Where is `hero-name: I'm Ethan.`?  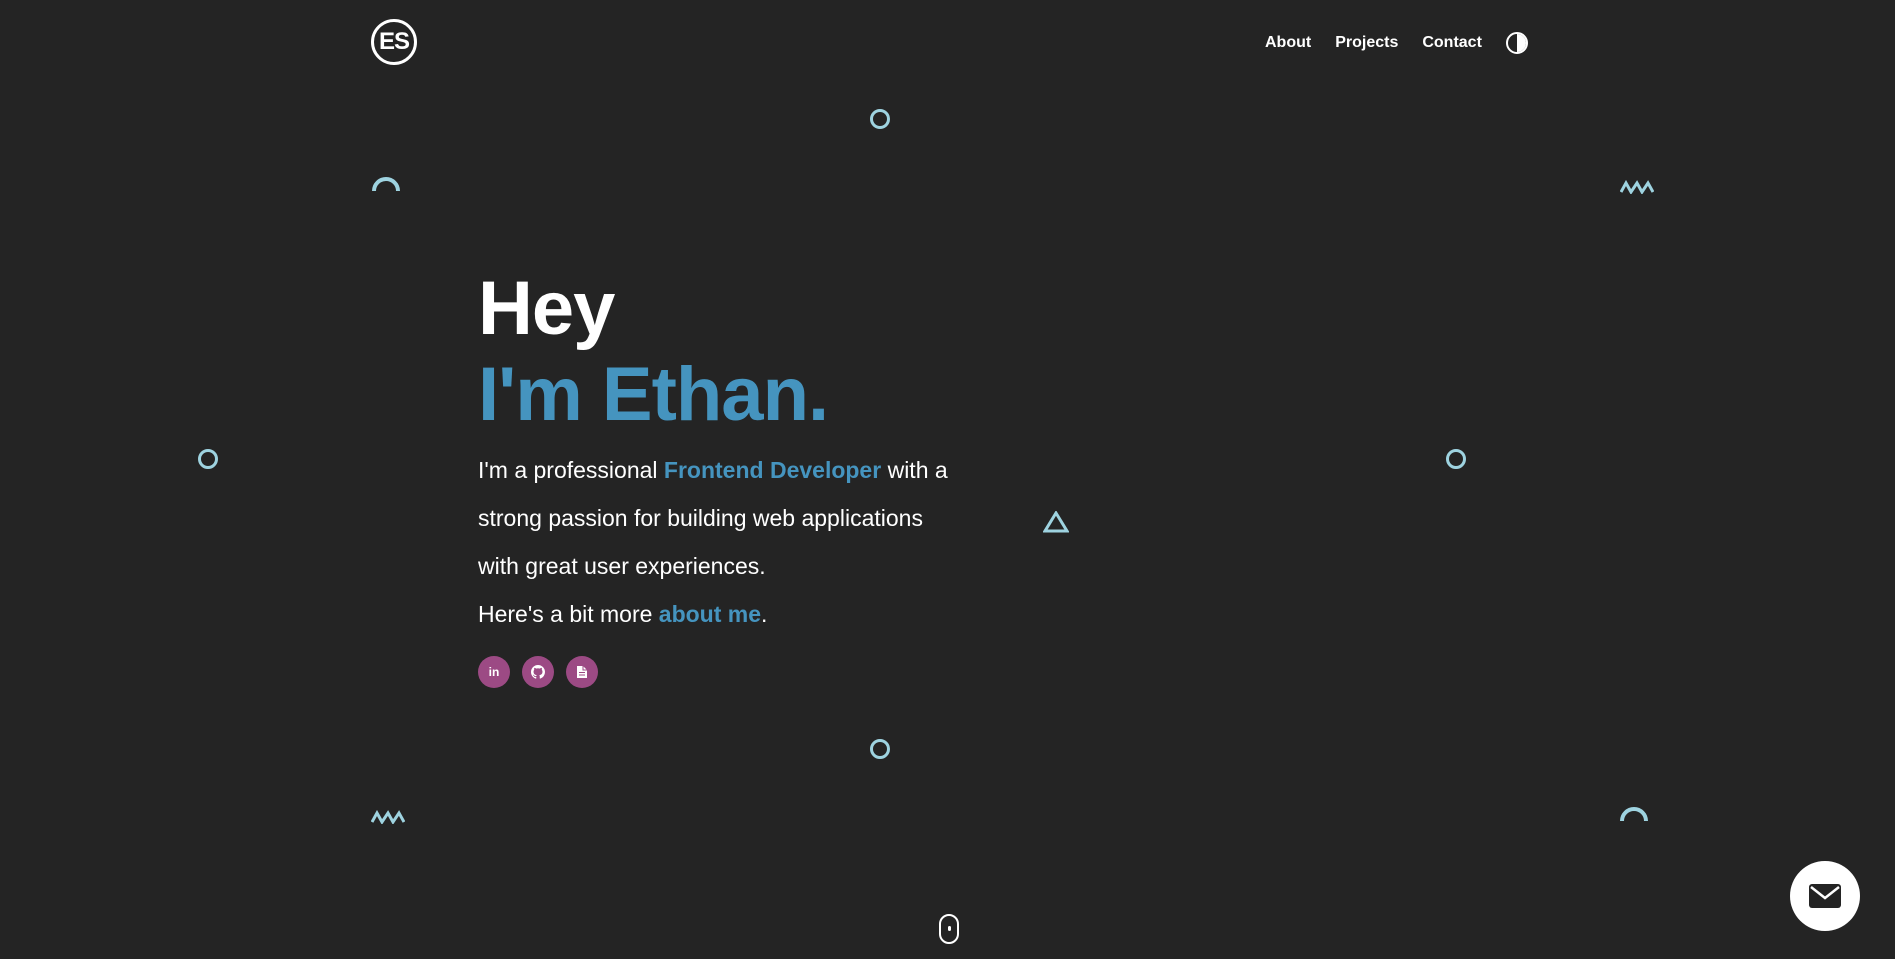 hero-name: I'm Ethan. is located at coordinates (653, 394).